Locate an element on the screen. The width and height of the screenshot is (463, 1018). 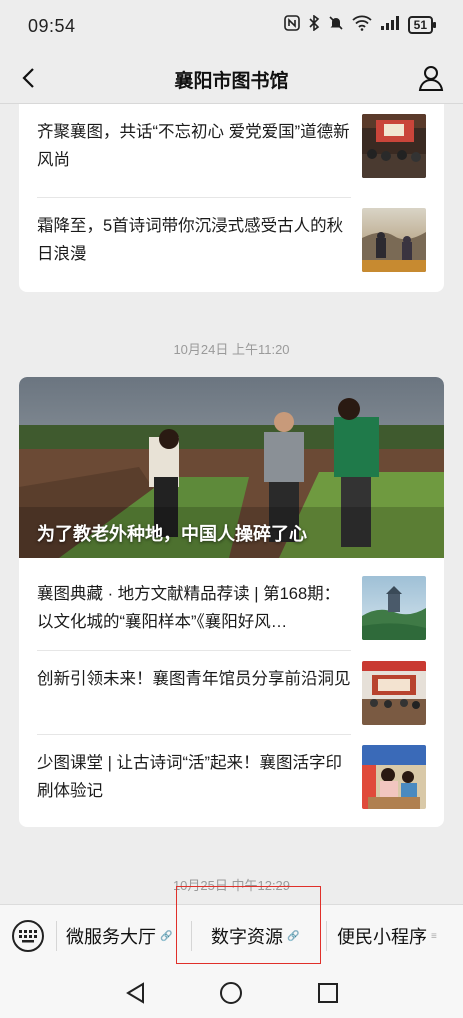
highlight-box is located at coordinates (248, 925).